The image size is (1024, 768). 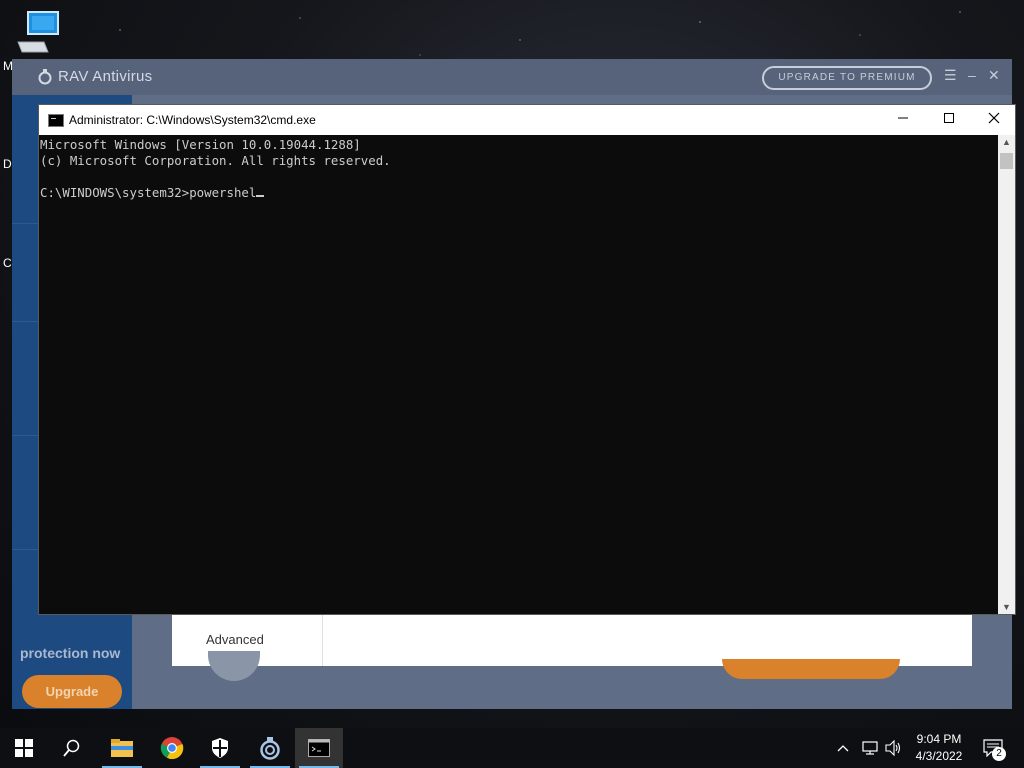 I want to click on file-explorer-taskbar-button, so click(x=122, y=748).